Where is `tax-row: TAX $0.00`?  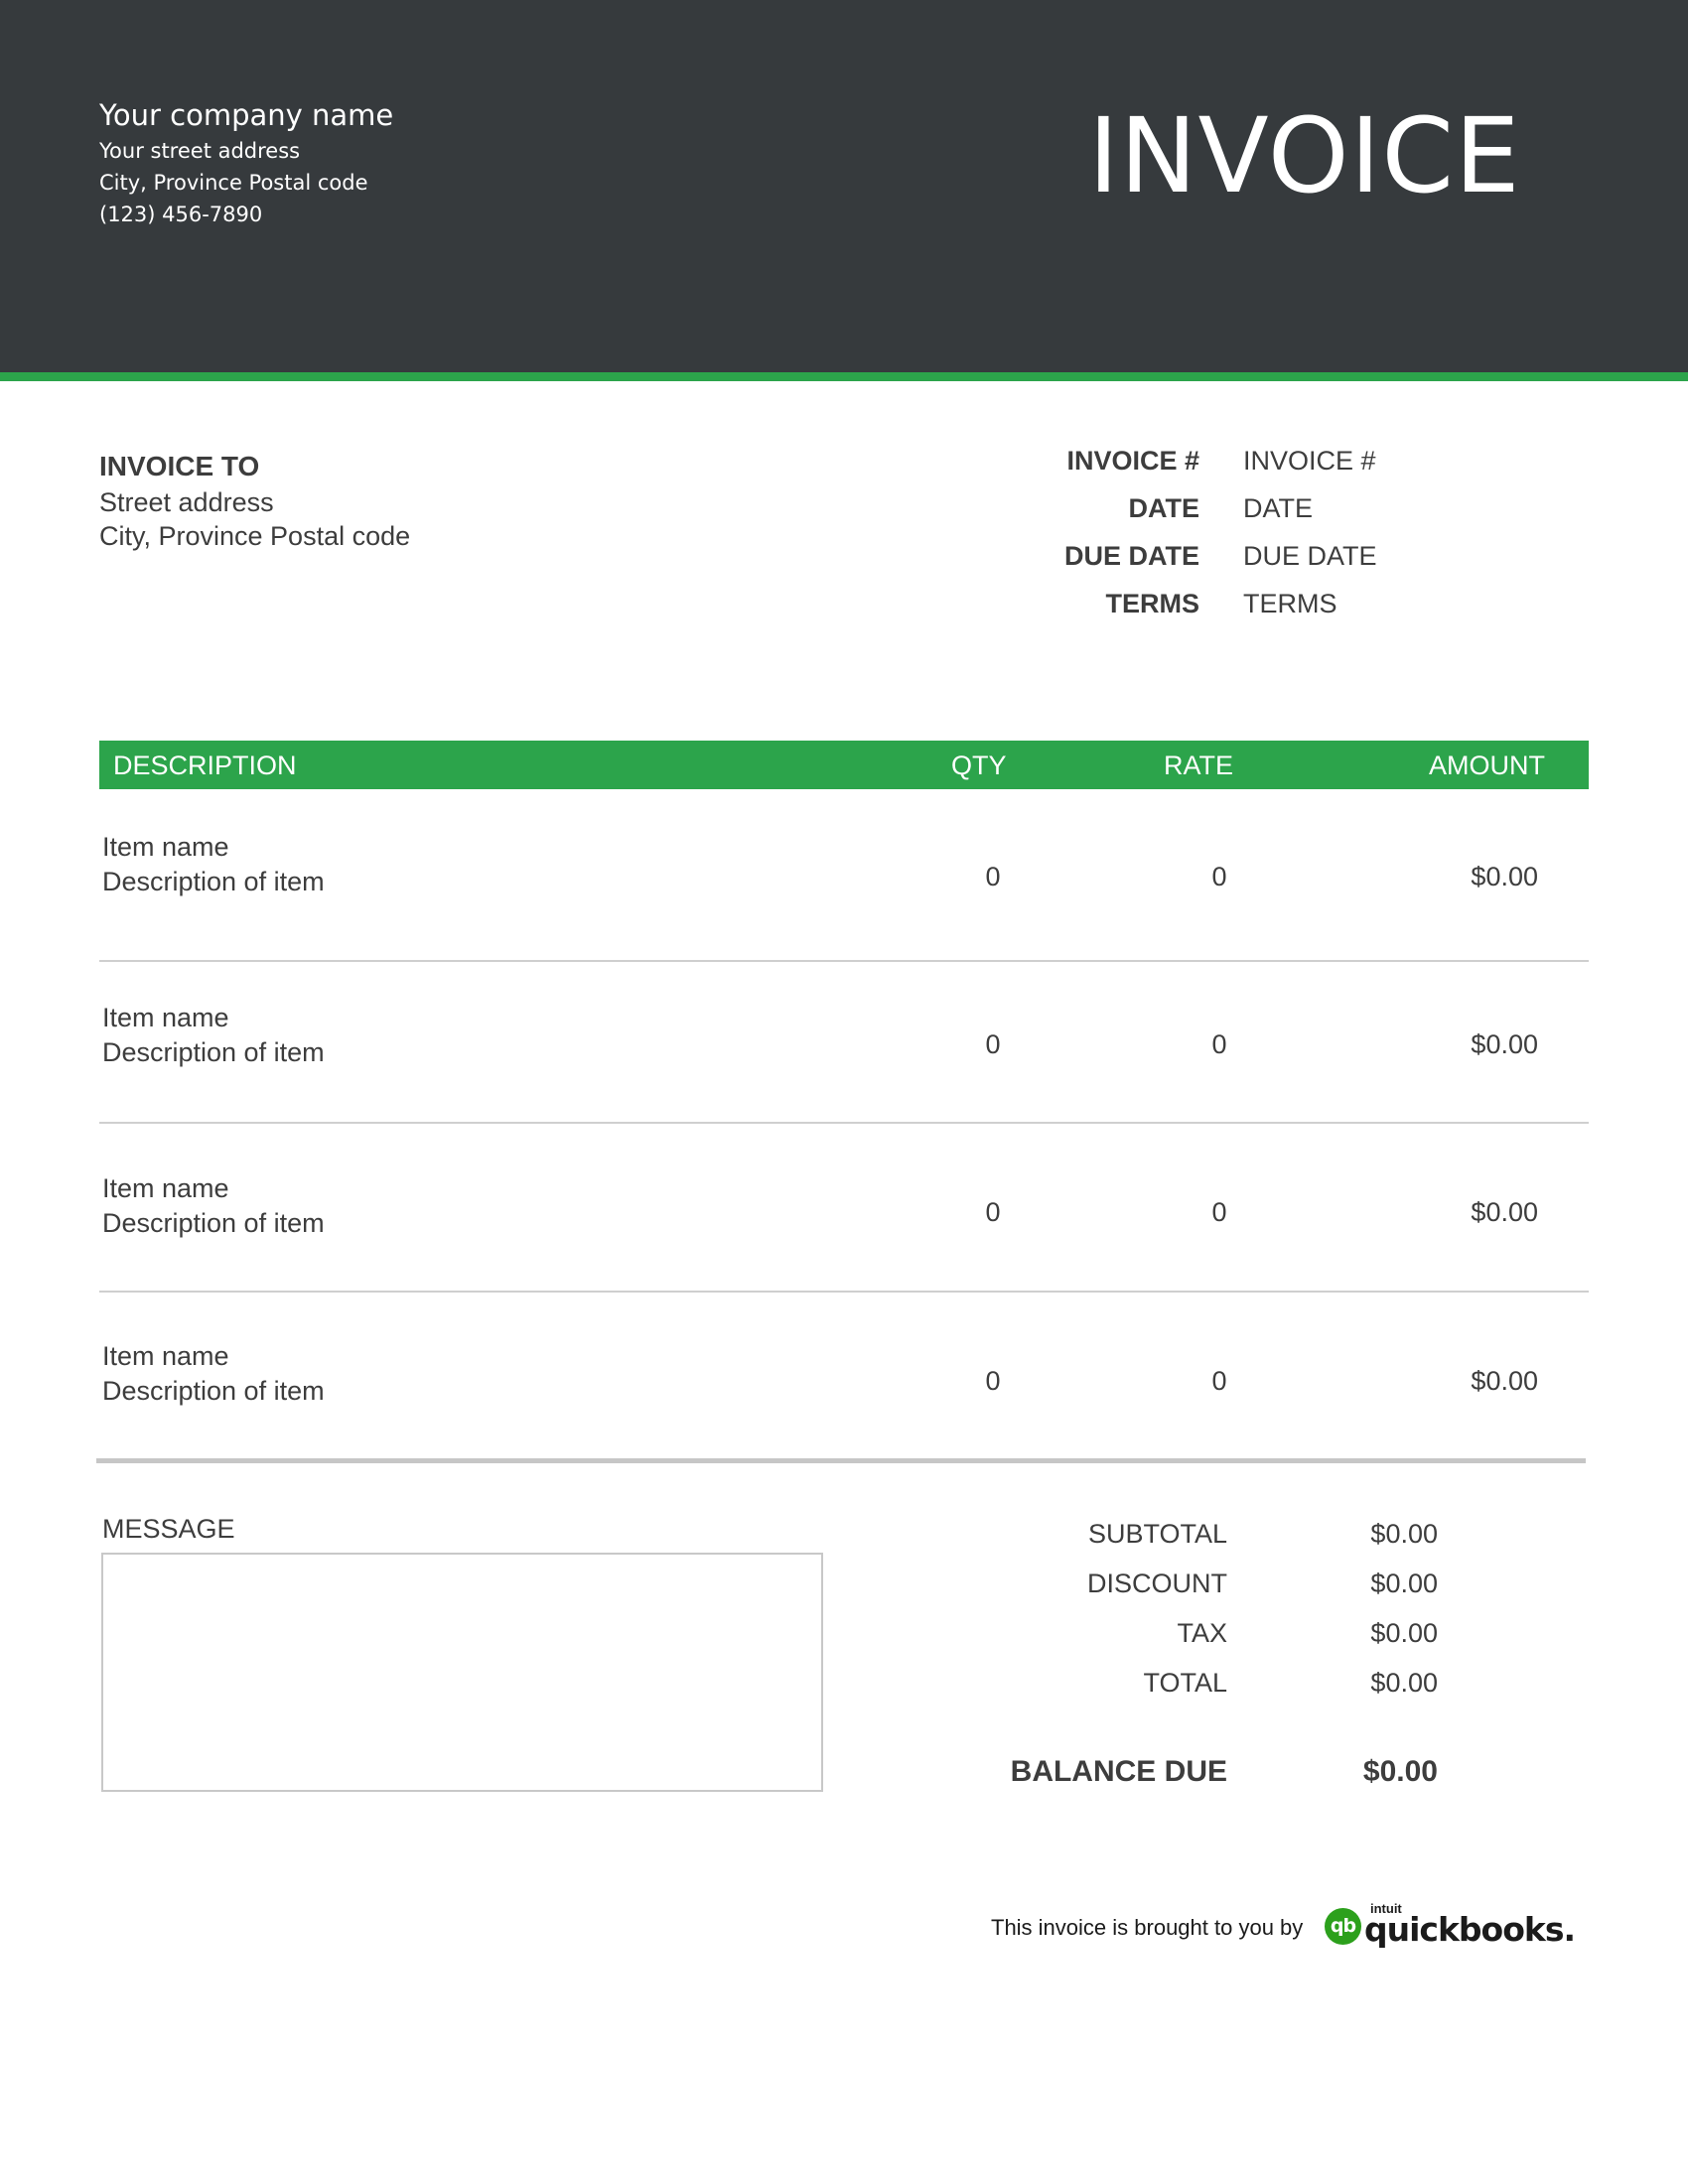
tax-row: TAX $0.00 is located at coordinates (1216, 1640).